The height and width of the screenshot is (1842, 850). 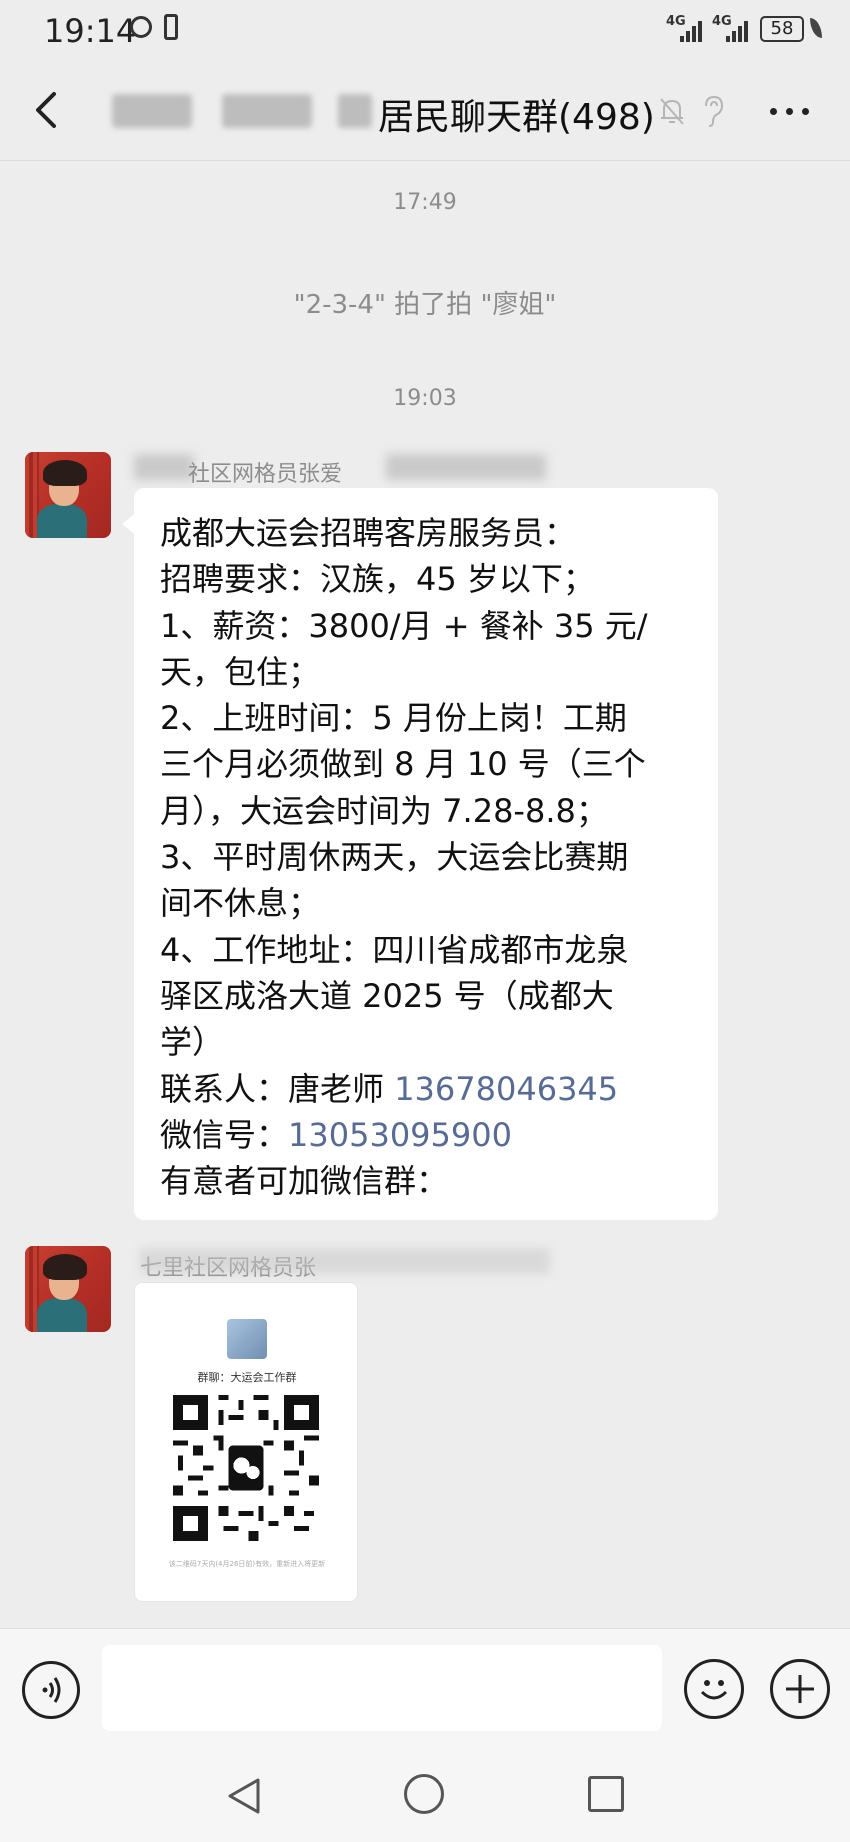 What do you see at coordinates (400, 1135) in the screenshot?
I see `wechat-id-link: 13053095900` at bounding box center [400, 1135].